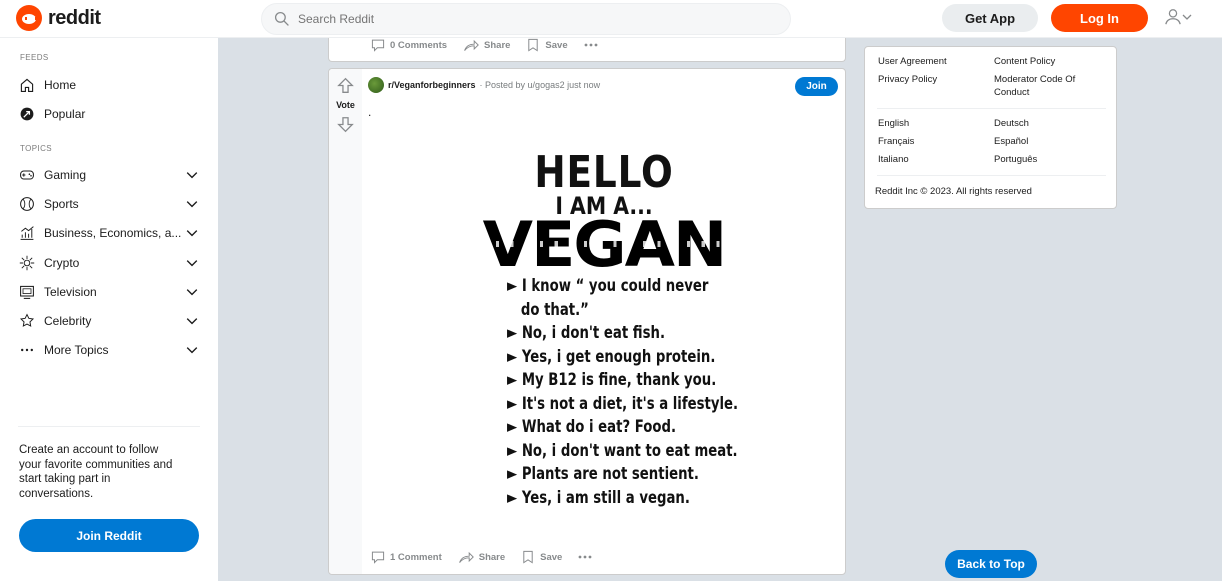  I want to click on language-portugues: Português, so click(1015, 160).